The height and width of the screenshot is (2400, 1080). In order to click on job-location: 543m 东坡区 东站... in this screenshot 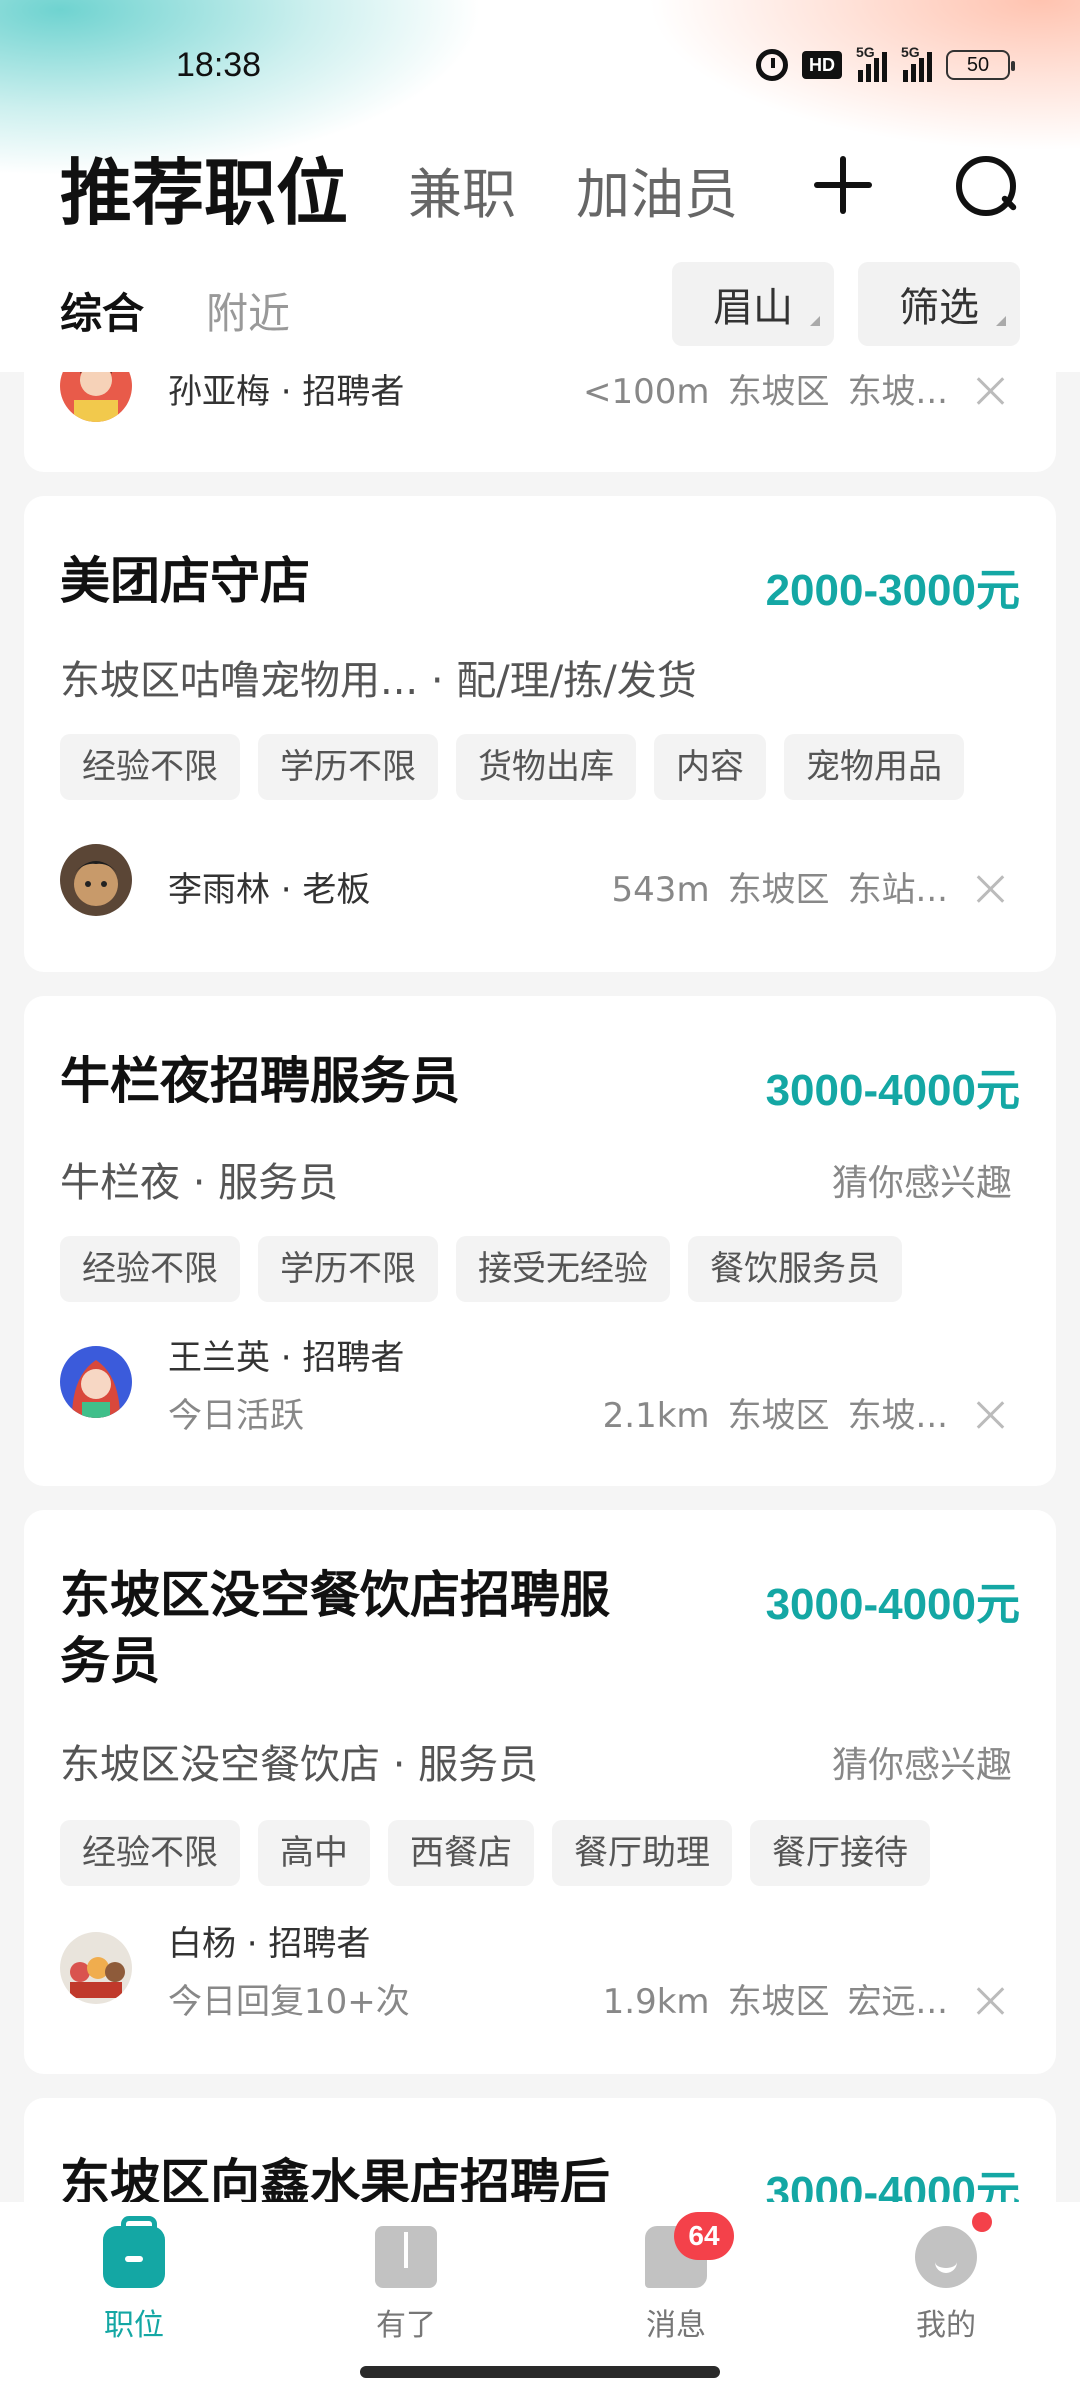, I will do `click(771, 886)`.